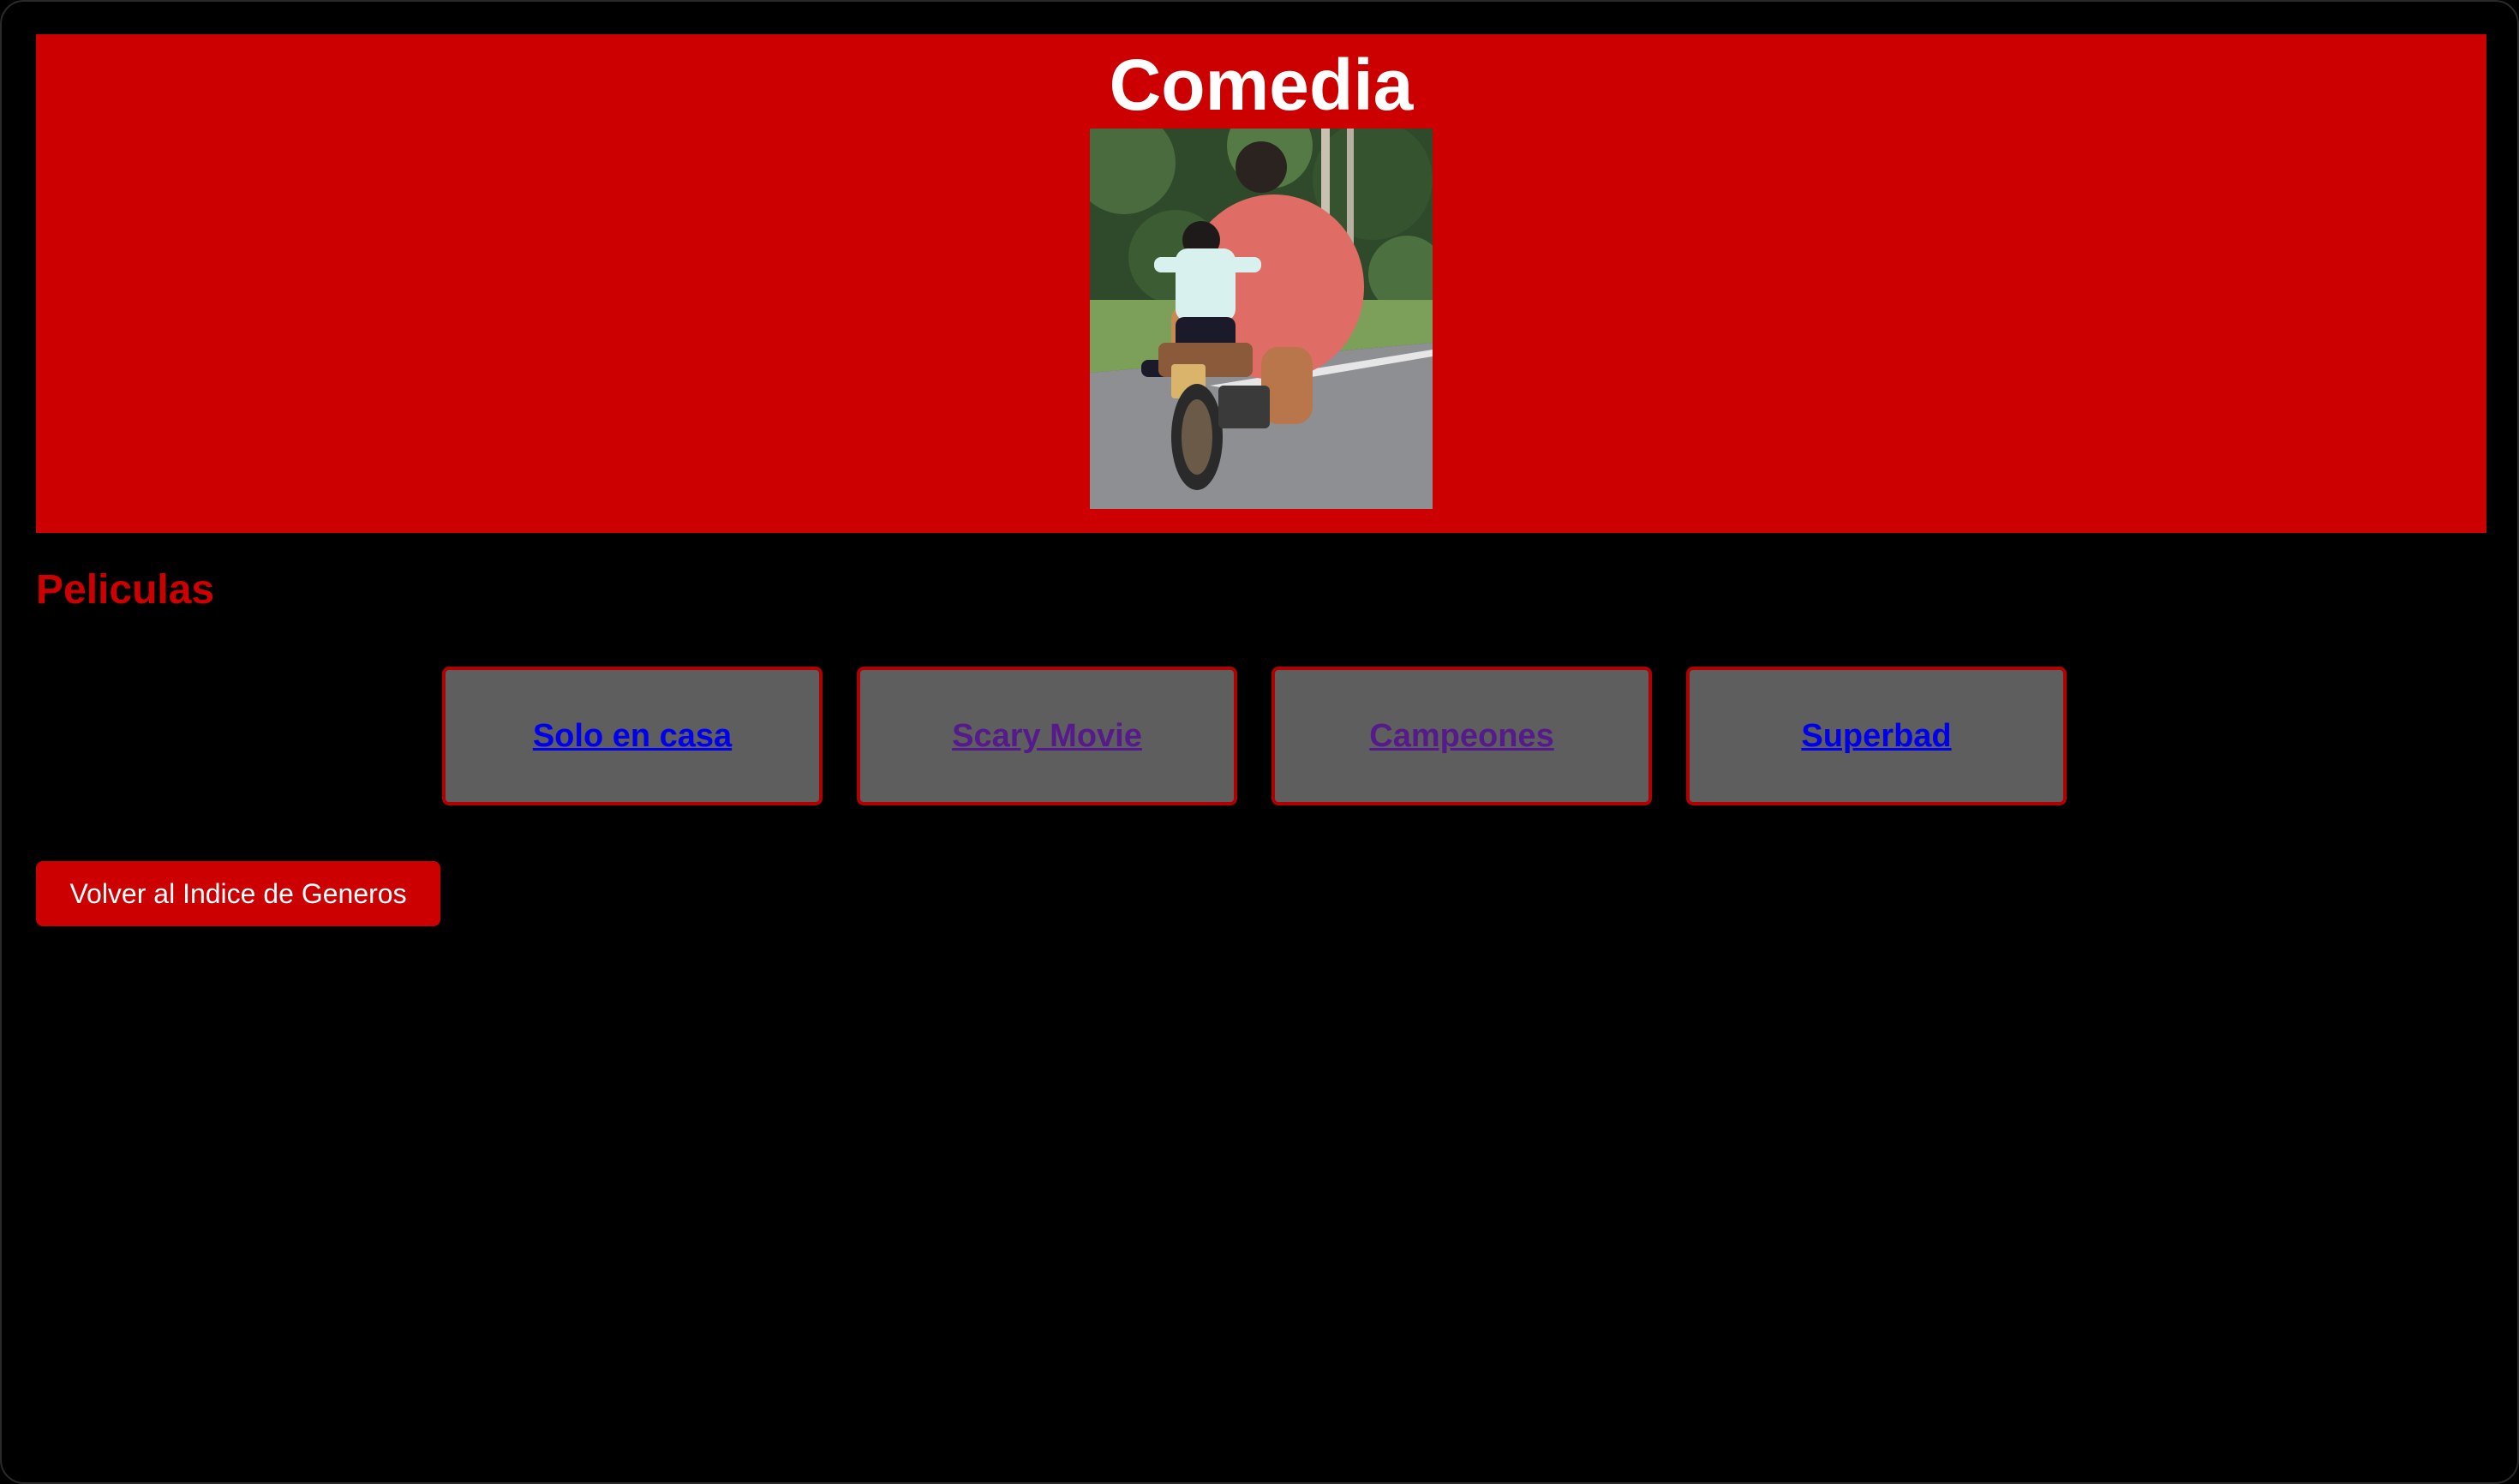  What do you see at coordinates (1261, 85) in the screenshot?
I see `page-title: Comedia` at bounding box center [1261, 85].